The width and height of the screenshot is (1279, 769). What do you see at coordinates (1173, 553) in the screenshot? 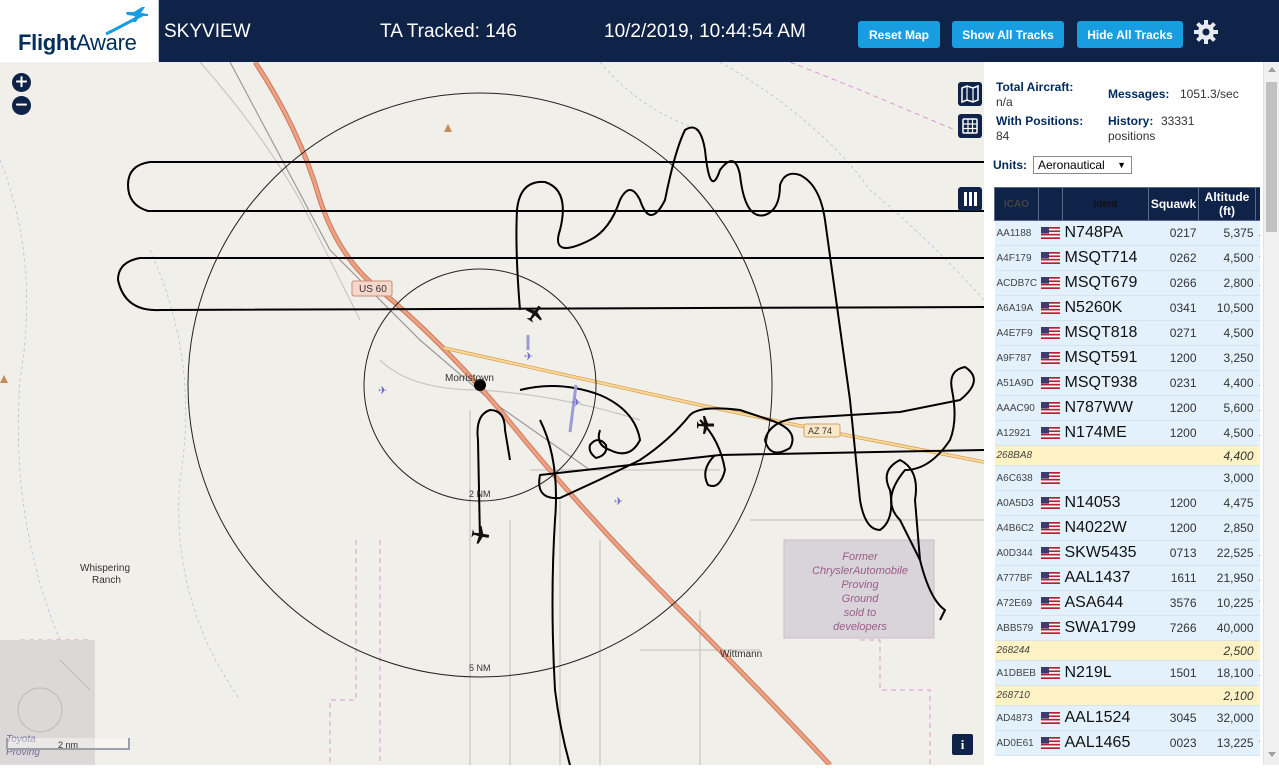
I see `squawk-cell: 0713` at bounding box center [1173, 553].